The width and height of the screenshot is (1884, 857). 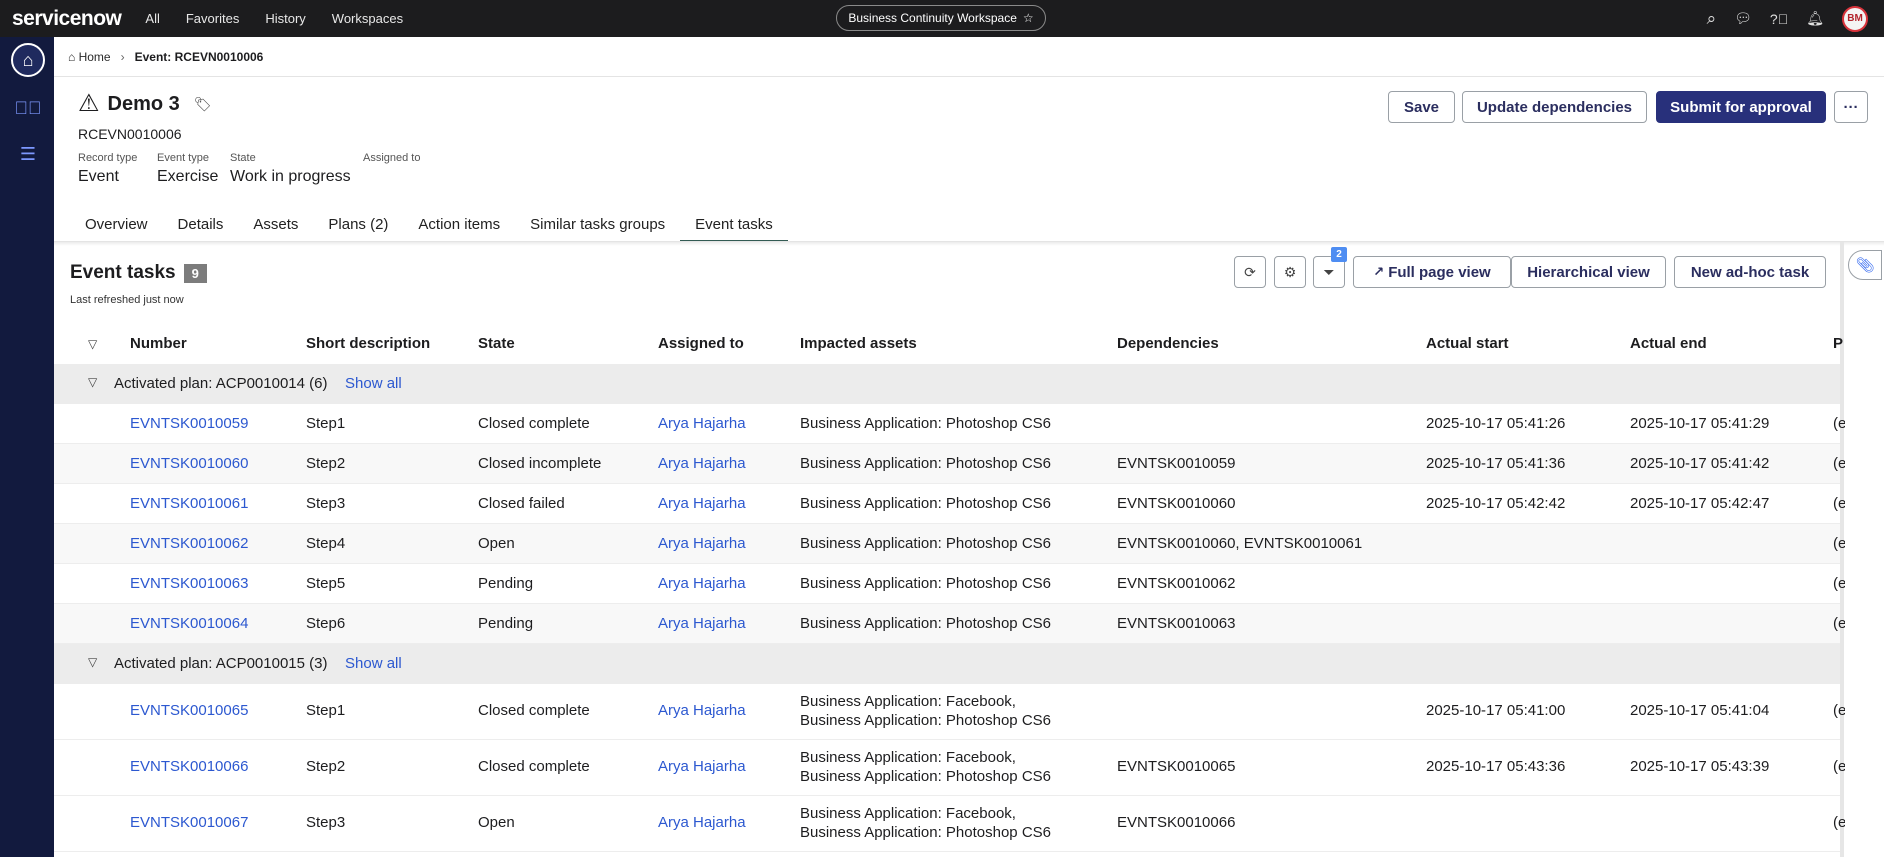 What do you see at coordinates (201, 227) in the screenshot?
I see `tab-details: Details` at bounding box center [201, 227].